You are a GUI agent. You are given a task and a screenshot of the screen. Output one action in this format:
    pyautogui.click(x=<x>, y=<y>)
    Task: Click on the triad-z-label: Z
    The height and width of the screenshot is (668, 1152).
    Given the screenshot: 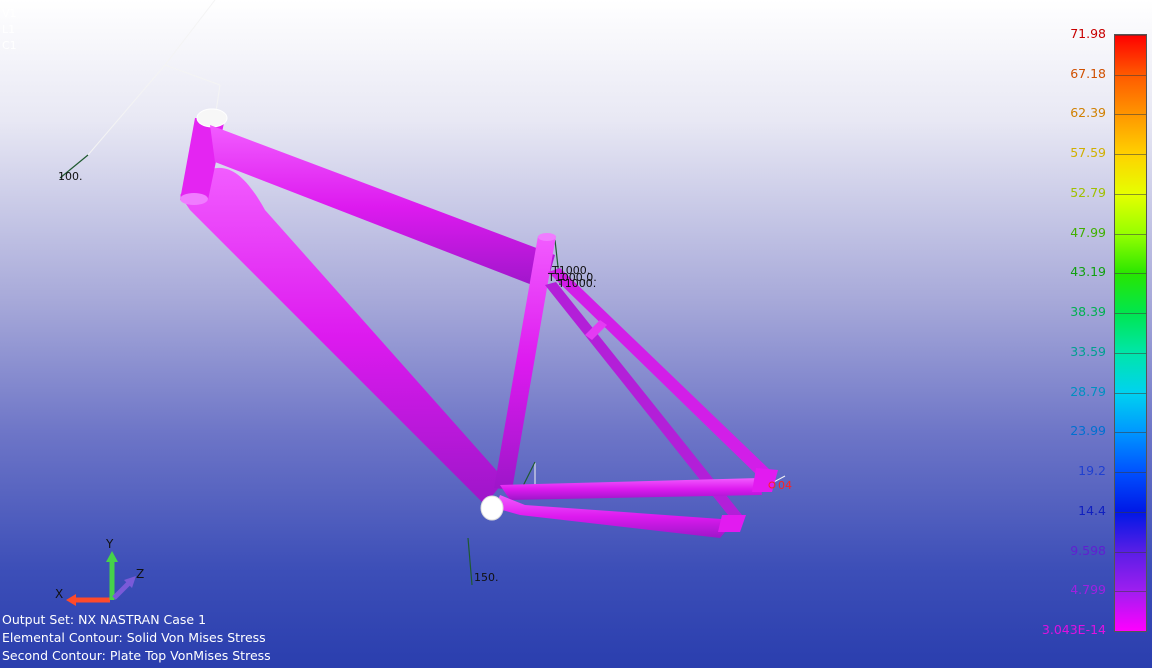 What is the action you would take?
    pyautogui.click(x=140, y=574)
    